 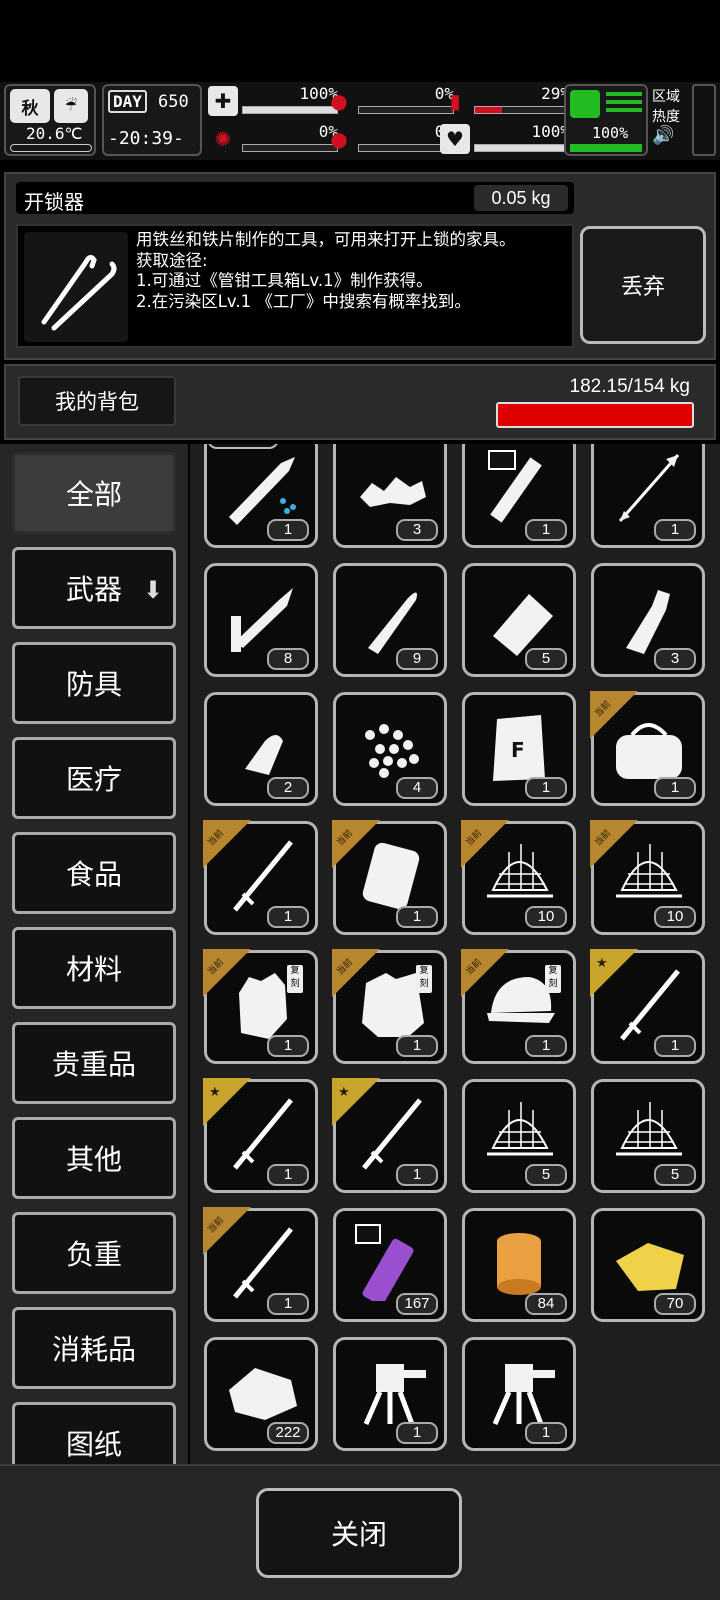 I want to click on category-label: 材料, so click(x=93, y=969).